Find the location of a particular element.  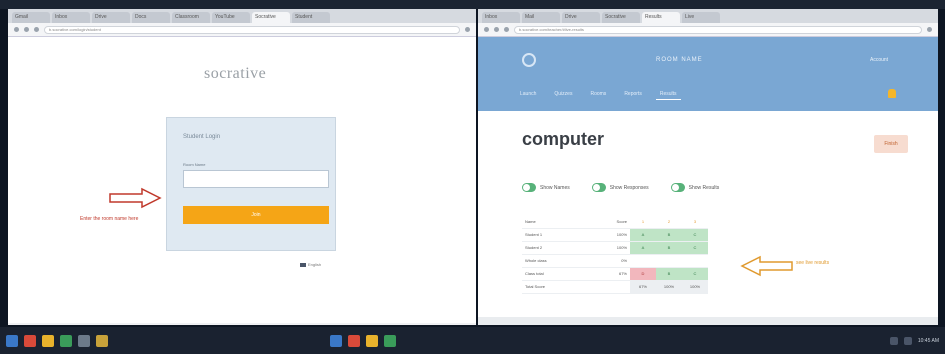

url-input: b.socrative.com/login/student is located at coordinates (252, 29).